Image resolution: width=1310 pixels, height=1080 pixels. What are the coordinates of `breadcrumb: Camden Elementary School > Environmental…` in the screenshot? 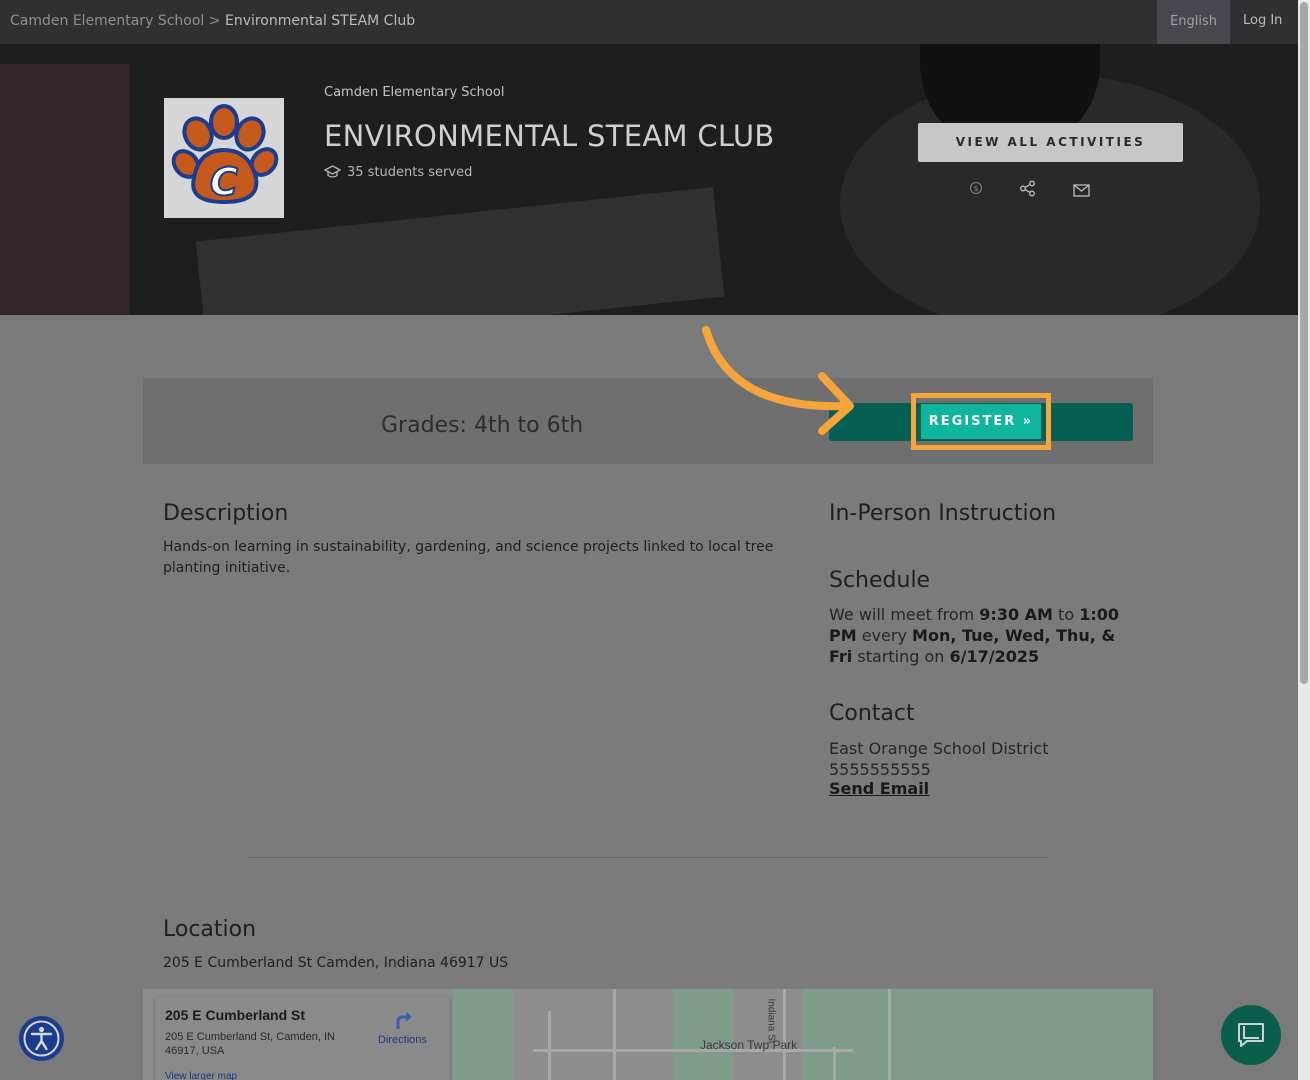 It's located at (212, 21).